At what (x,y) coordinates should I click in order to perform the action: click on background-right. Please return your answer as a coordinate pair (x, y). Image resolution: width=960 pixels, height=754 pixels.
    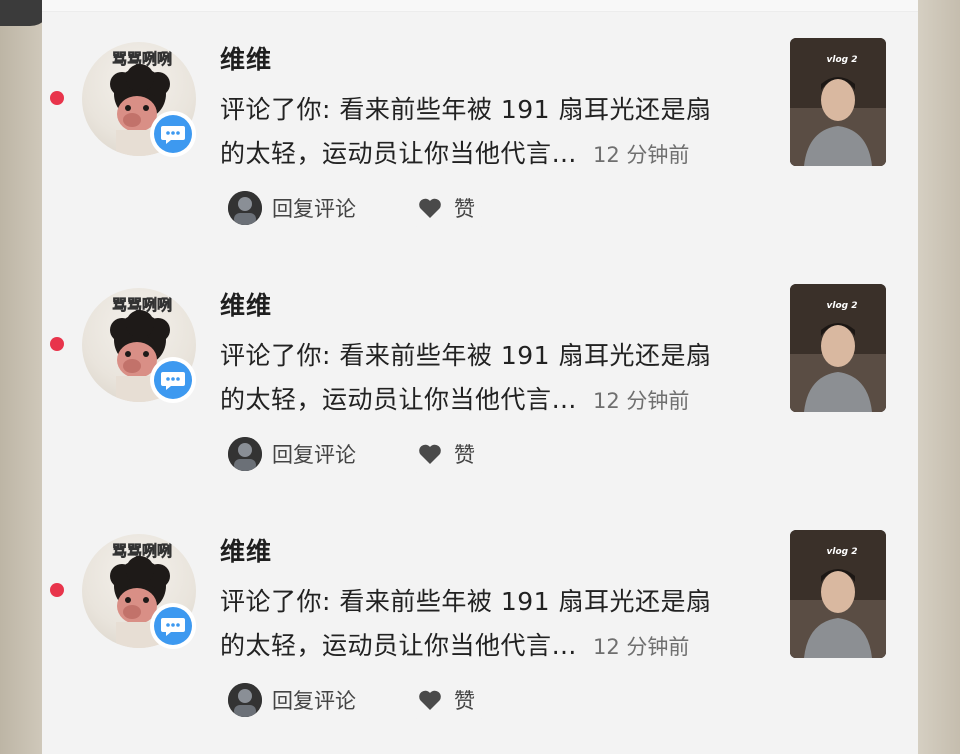
    Looking at the image, I should click on (938, 377).